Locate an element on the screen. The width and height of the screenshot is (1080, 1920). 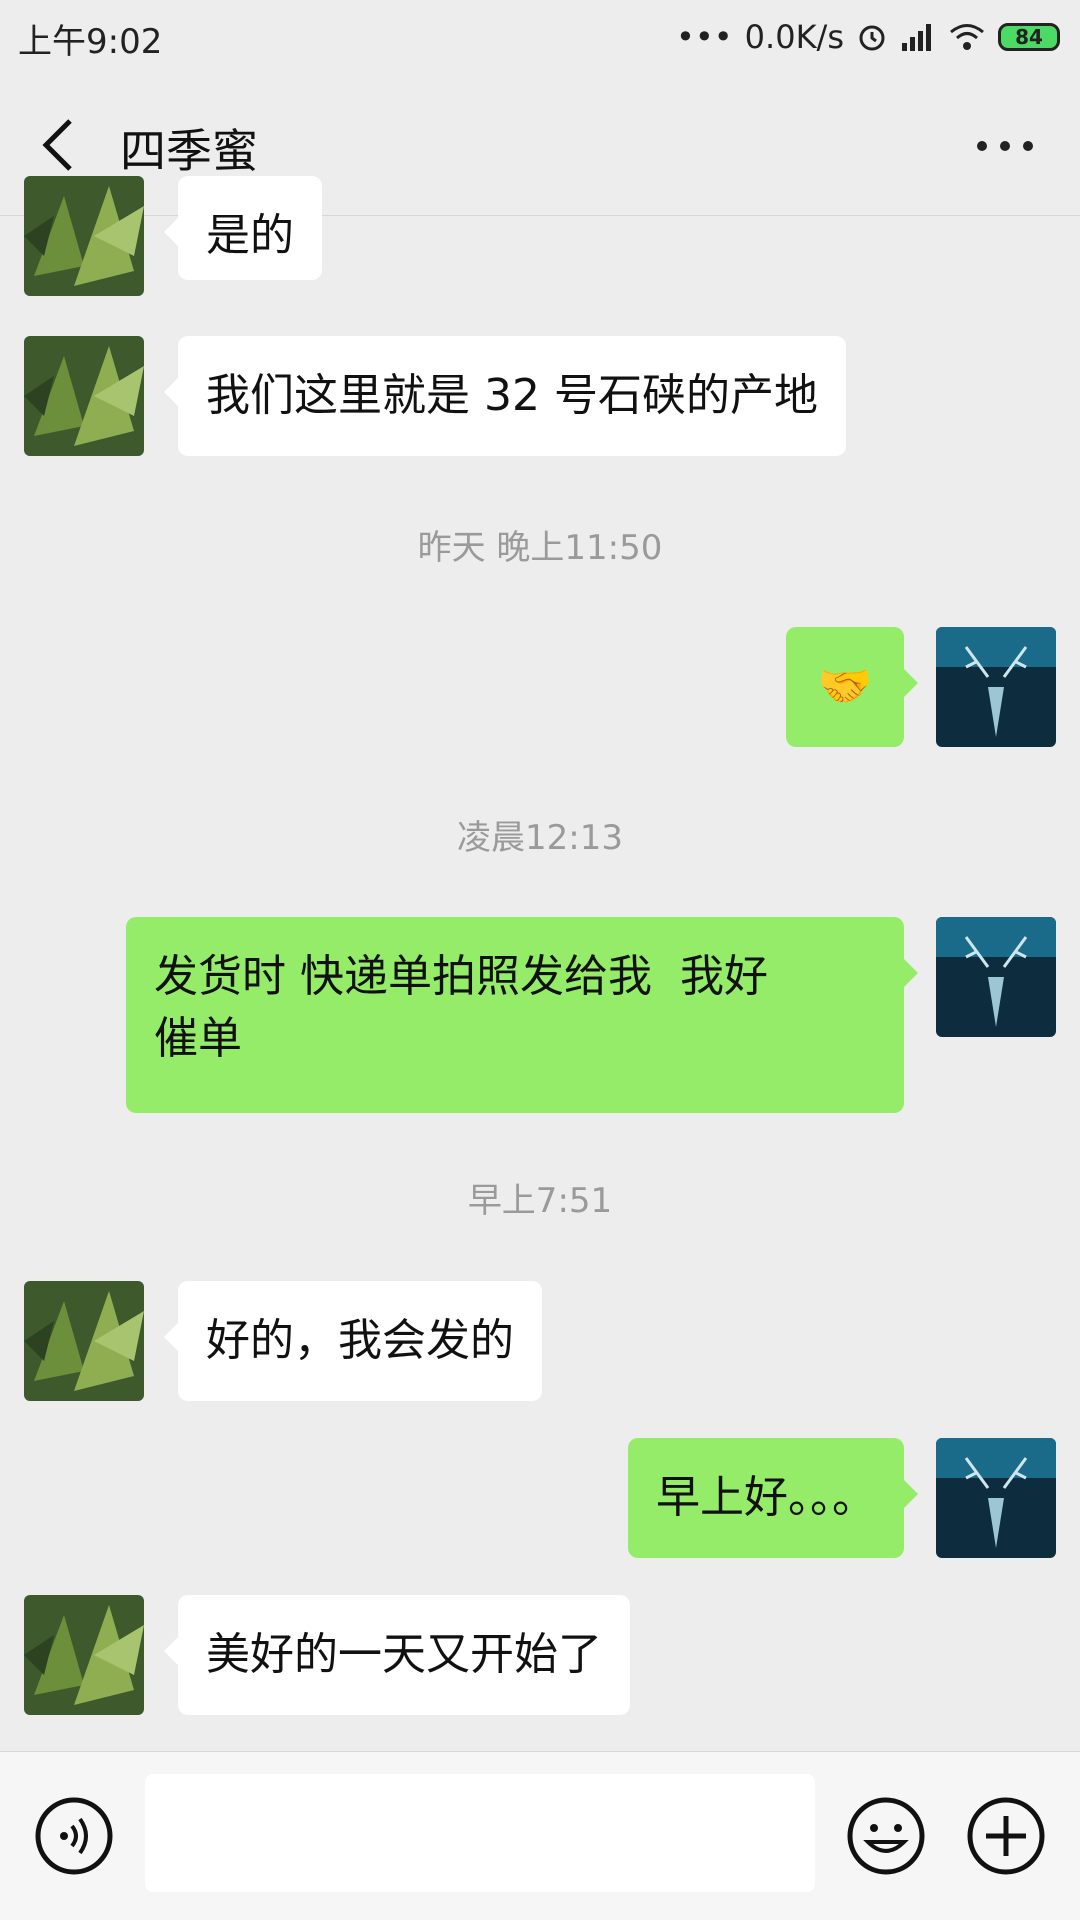
status-icons: ••• 0.0K/s 84 is located at coordinates (868, 37).